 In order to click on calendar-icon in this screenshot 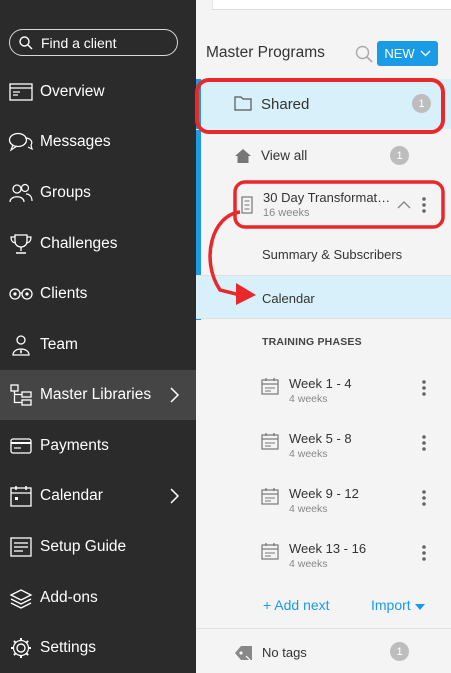, I will do `click(21, 496)`.